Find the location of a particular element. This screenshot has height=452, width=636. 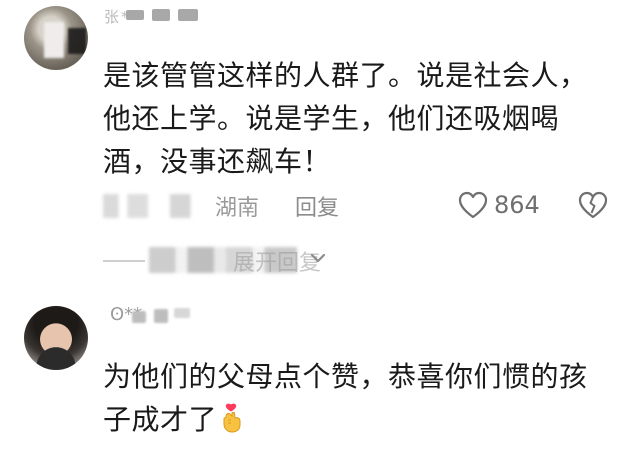

username: ʘ** is located at coordinates (154, 315).